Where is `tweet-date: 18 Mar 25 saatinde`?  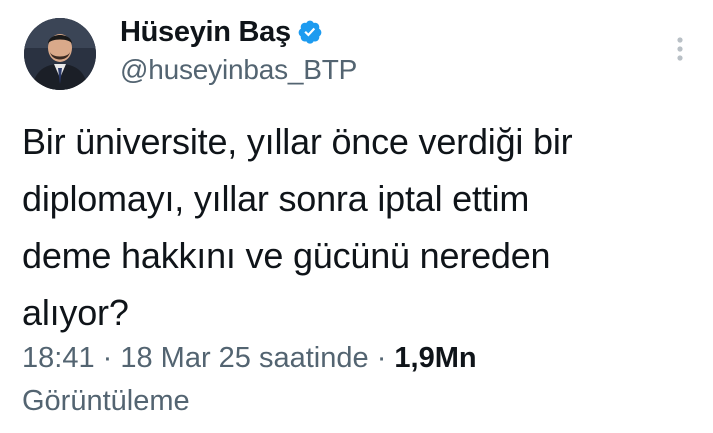
tweet-date: 18 Mar 25 saatinde is located at coordinates (244, 358).